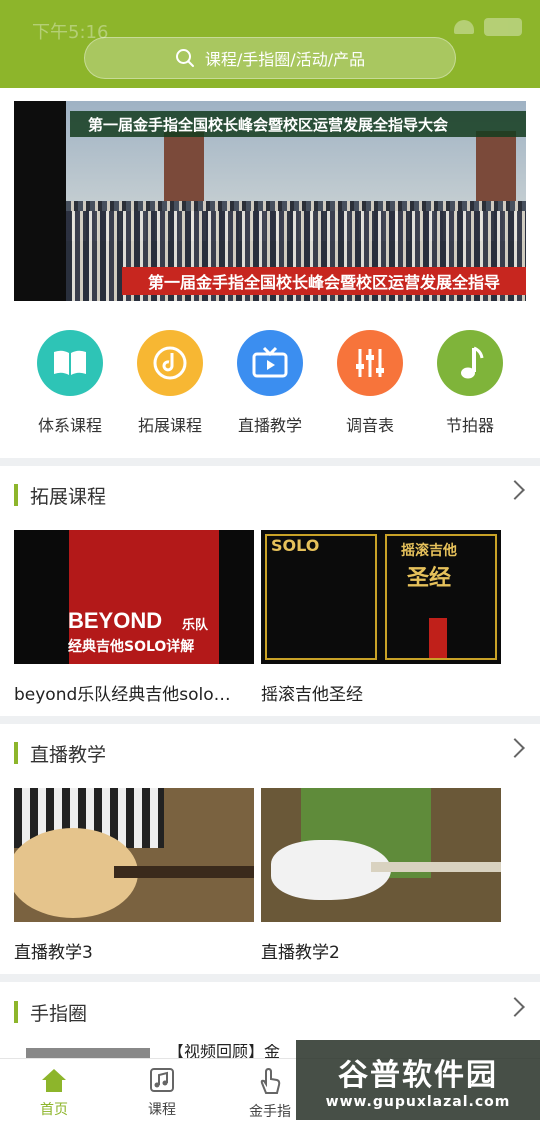 The width and height of the screenshot is (540, 1124). What do you see at coordinates (54, 1093) in the screenshot?
I see `nav-home: 首页` at bounding box center [54, 1093].